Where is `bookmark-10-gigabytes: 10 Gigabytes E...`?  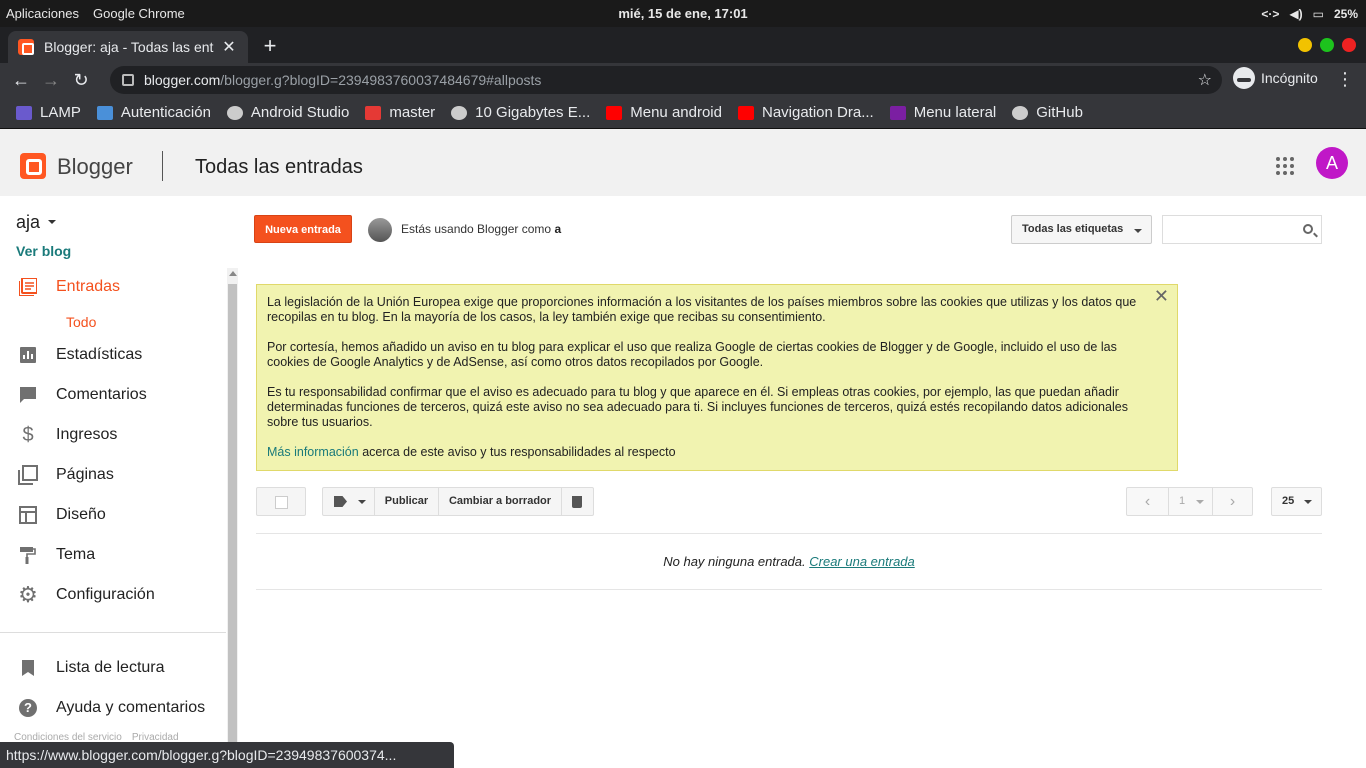 bookmark-10-gigabytes: 10 Gigabytes E... is located at coordinates (520, 112).